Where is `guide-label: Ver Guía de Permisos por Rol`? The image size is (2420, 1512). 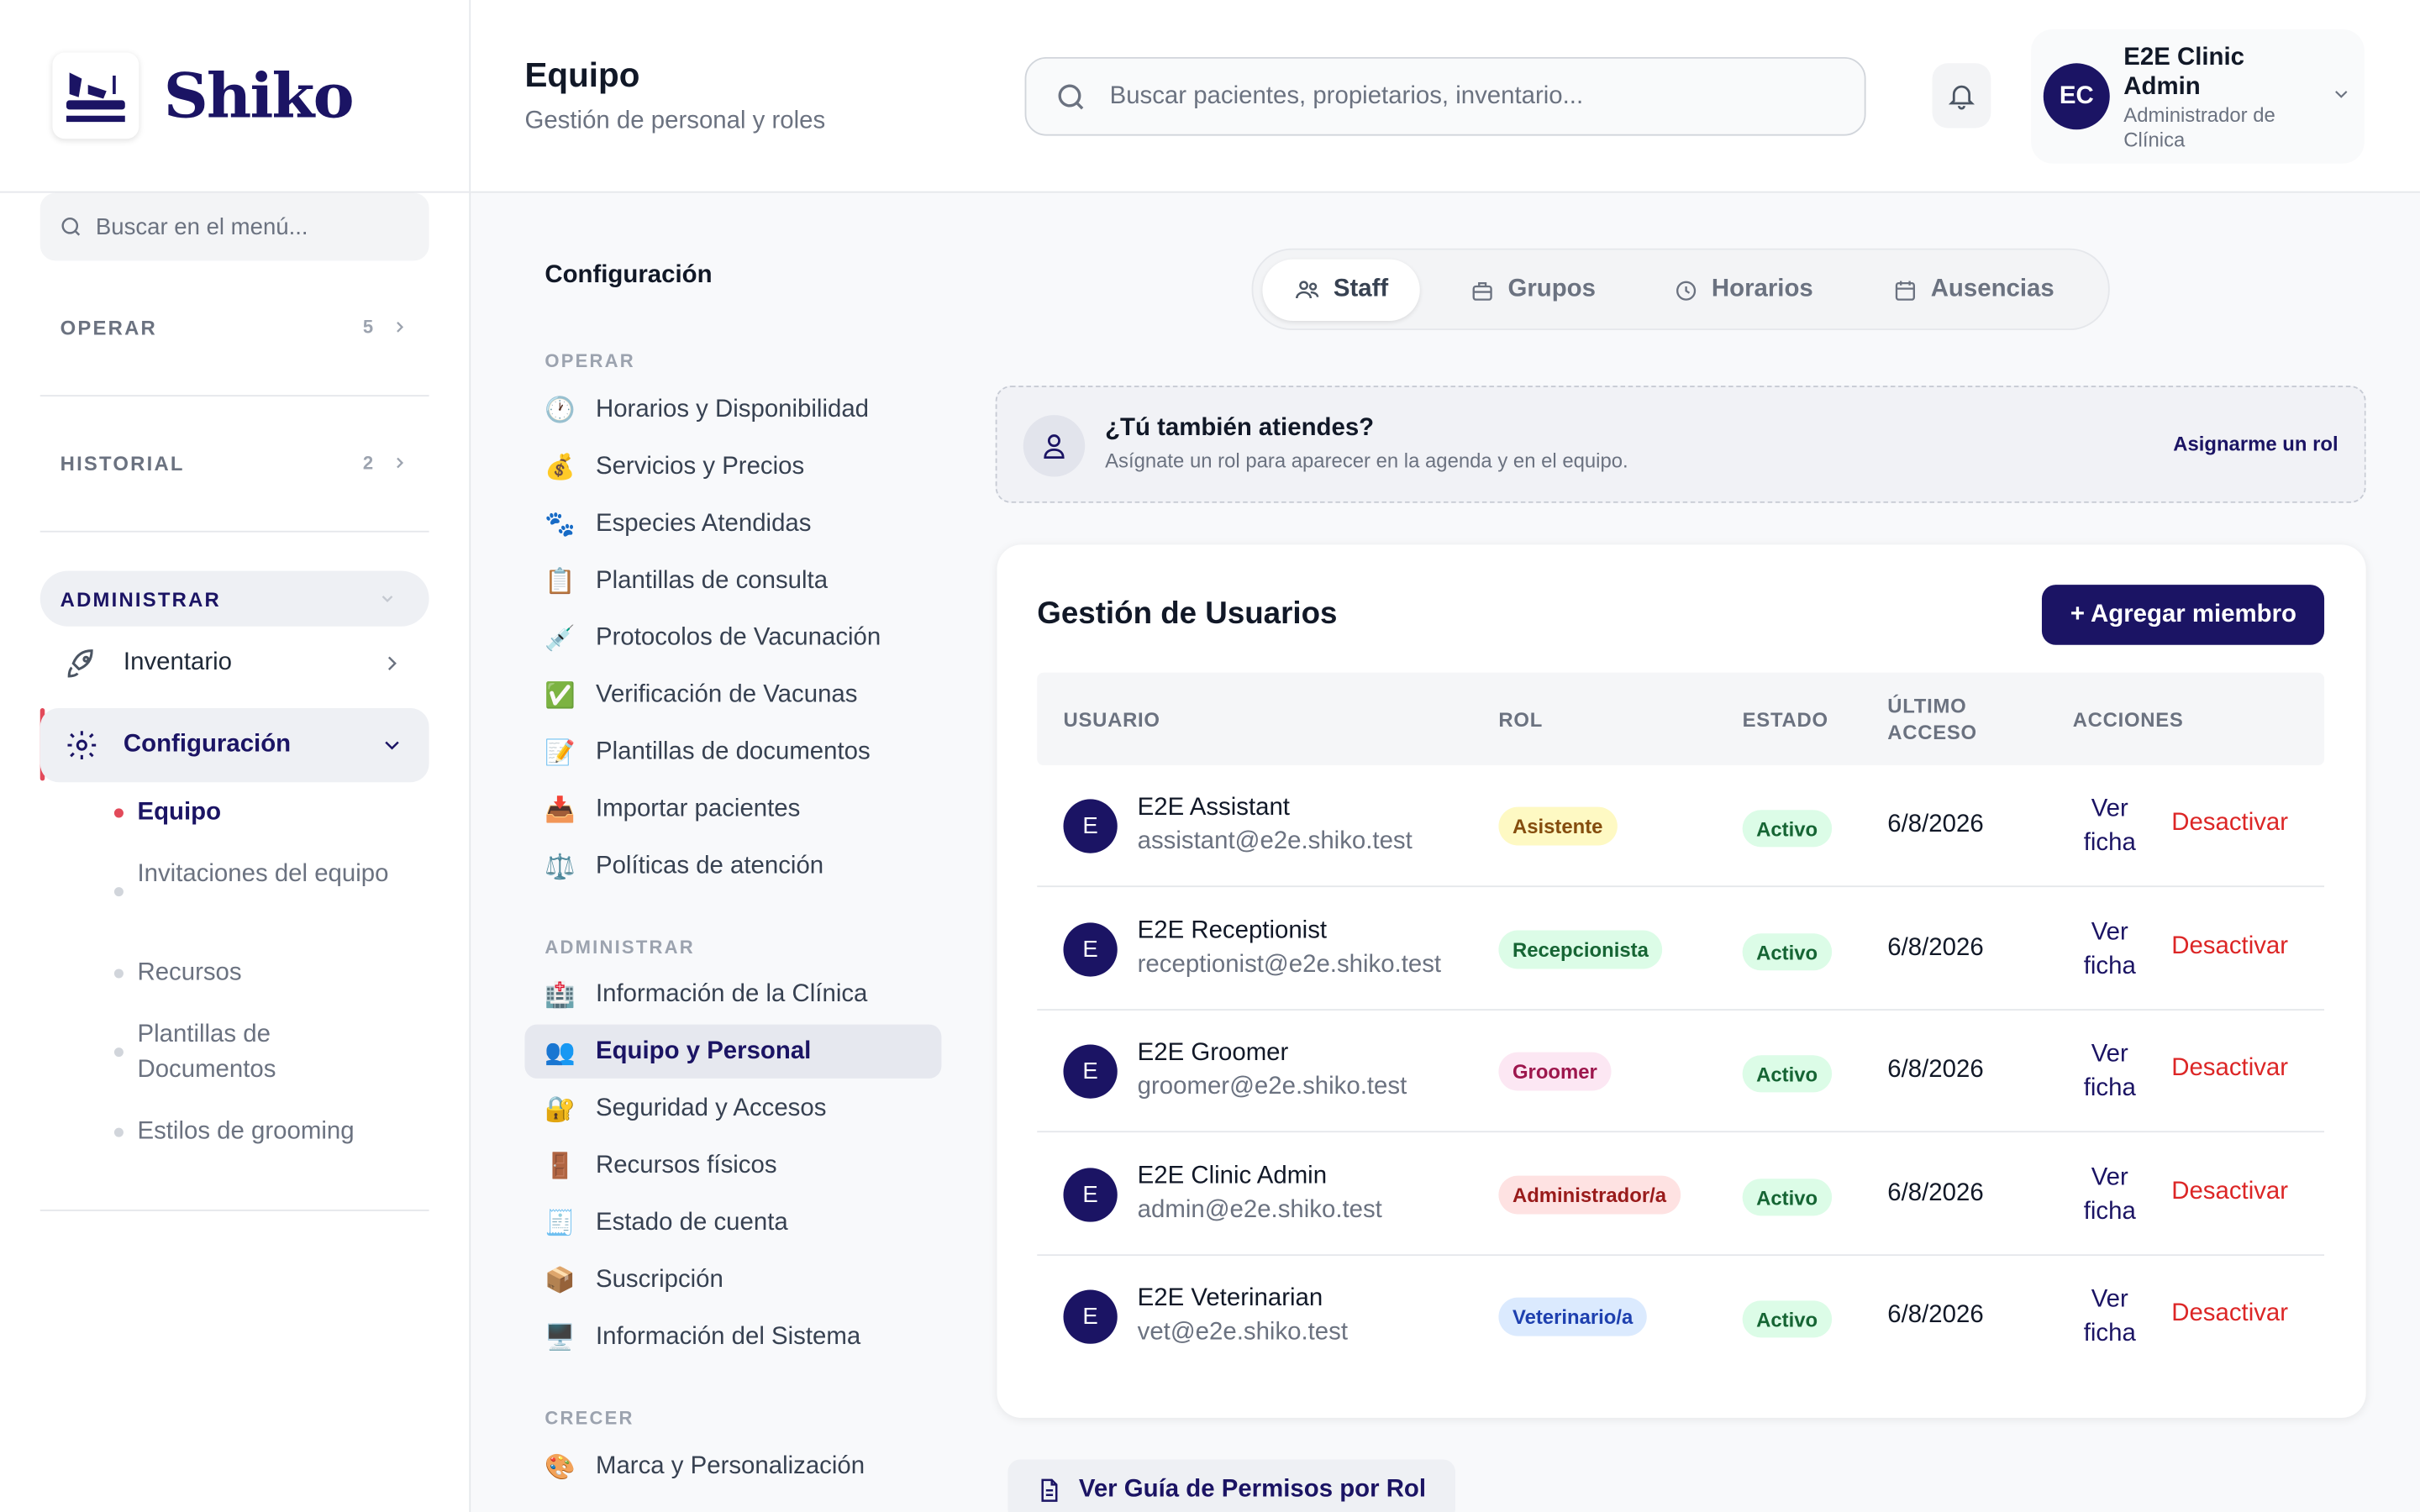
guide-label: Ver Guía de Permisos por Rol is located at coordinates (1253, 1489).